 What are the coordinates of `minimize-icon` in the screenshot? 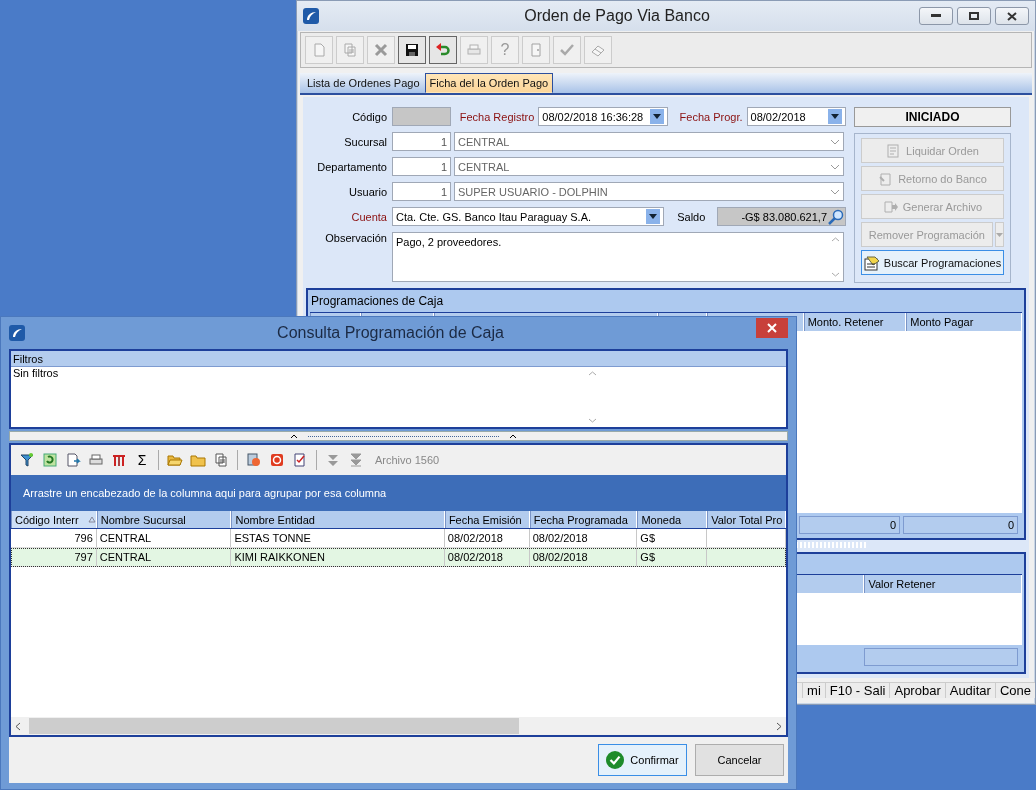 It's located at (936, 16).